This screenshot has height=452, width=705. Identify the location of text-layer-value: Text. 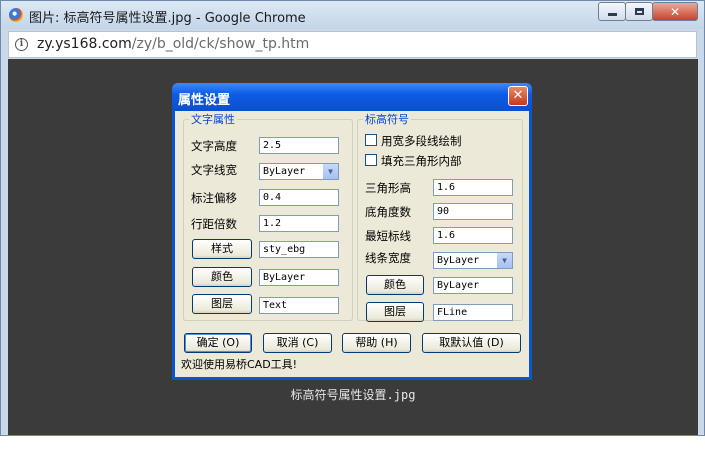
(299, 305).